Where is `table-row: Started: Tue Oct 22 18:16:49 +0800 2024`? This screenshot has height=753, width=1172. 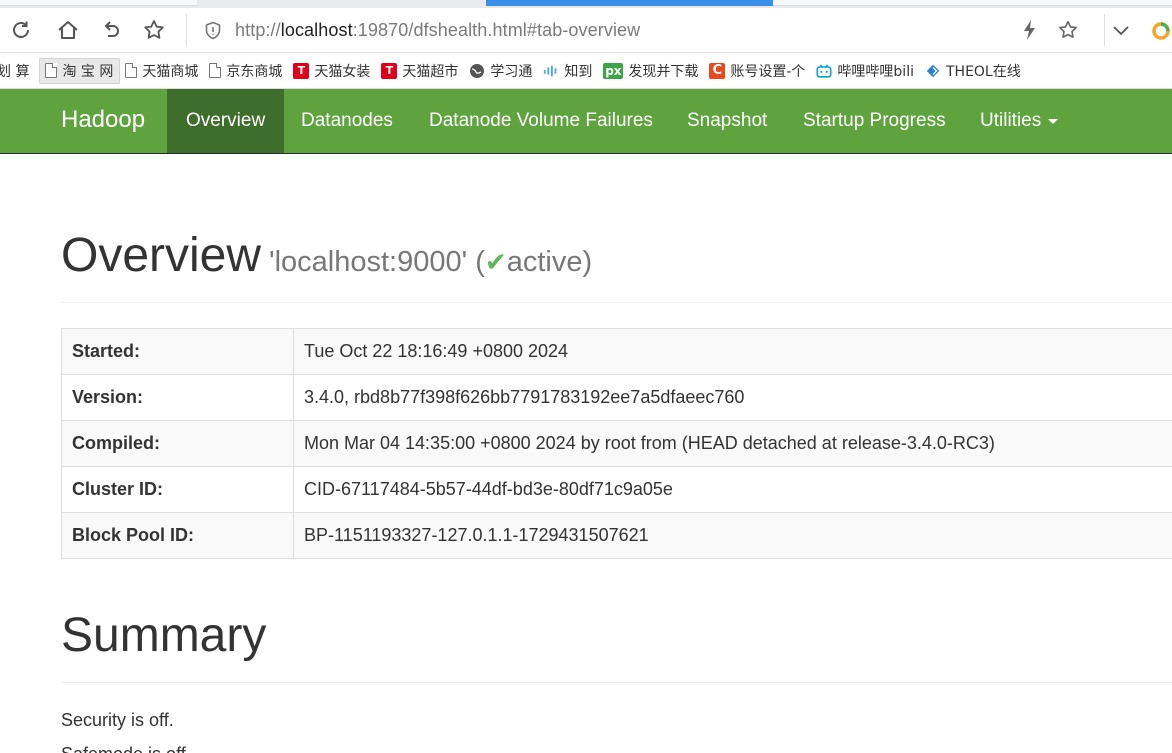
table-row: Started: Tue Oct 22 18:16:49 +0800 2024 is located at coordinates (616, 351).